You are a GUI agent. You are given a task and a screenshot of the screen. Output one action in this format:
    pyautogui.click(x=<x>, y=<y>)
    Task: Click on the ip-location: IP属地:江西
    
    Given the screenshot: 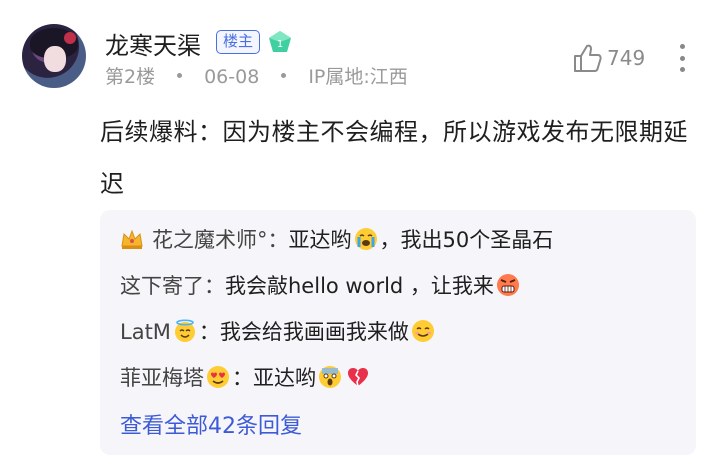 What is the action you would take?
    pyautogui.click(x=358, y=77)
    